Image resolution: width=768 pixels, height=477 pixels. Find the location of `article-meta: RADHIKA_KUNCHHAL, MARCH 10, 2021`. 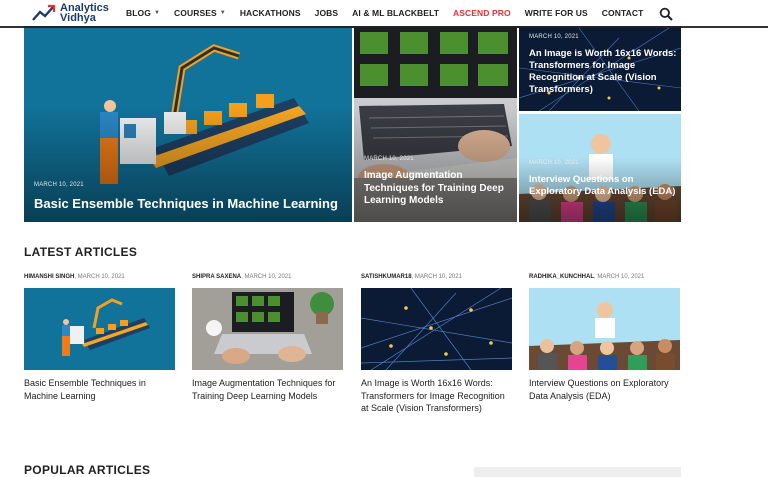

article-meta: RADHIKA_KUNCHHAL, MARCH 10, 2021 is located at coordinates (604, 279).